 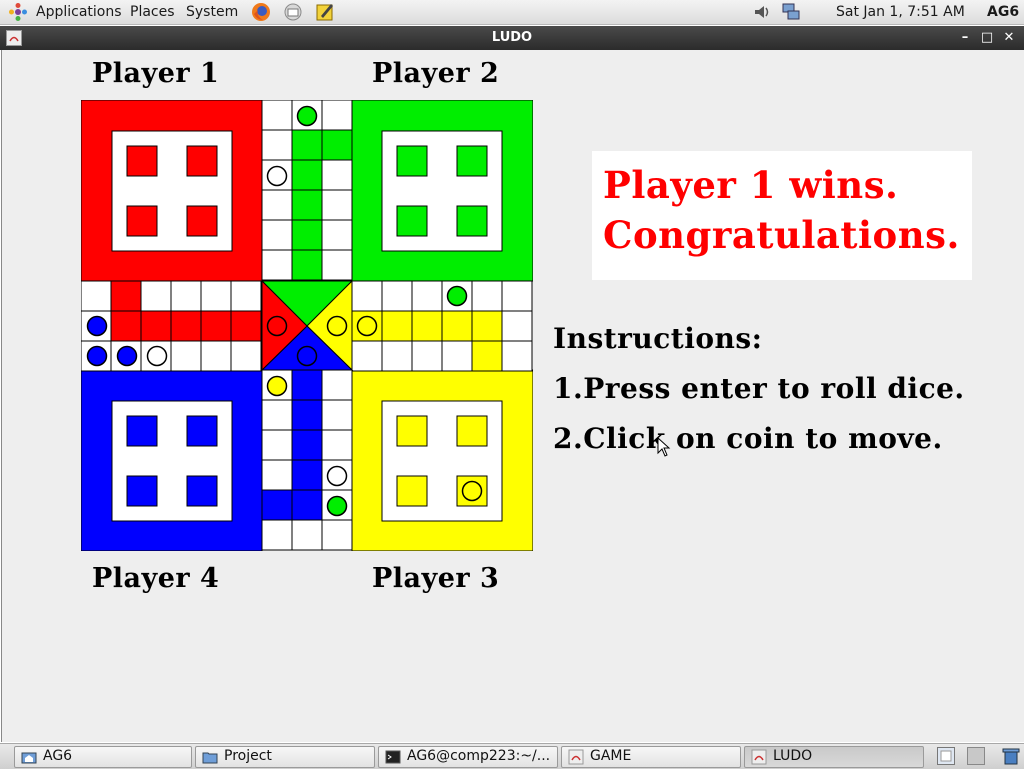 What do you see at coordinates (512, 38) in the screenshot?
I see `window-titlebar: LUDO – □ ✕` at bounding box center [512, 38].